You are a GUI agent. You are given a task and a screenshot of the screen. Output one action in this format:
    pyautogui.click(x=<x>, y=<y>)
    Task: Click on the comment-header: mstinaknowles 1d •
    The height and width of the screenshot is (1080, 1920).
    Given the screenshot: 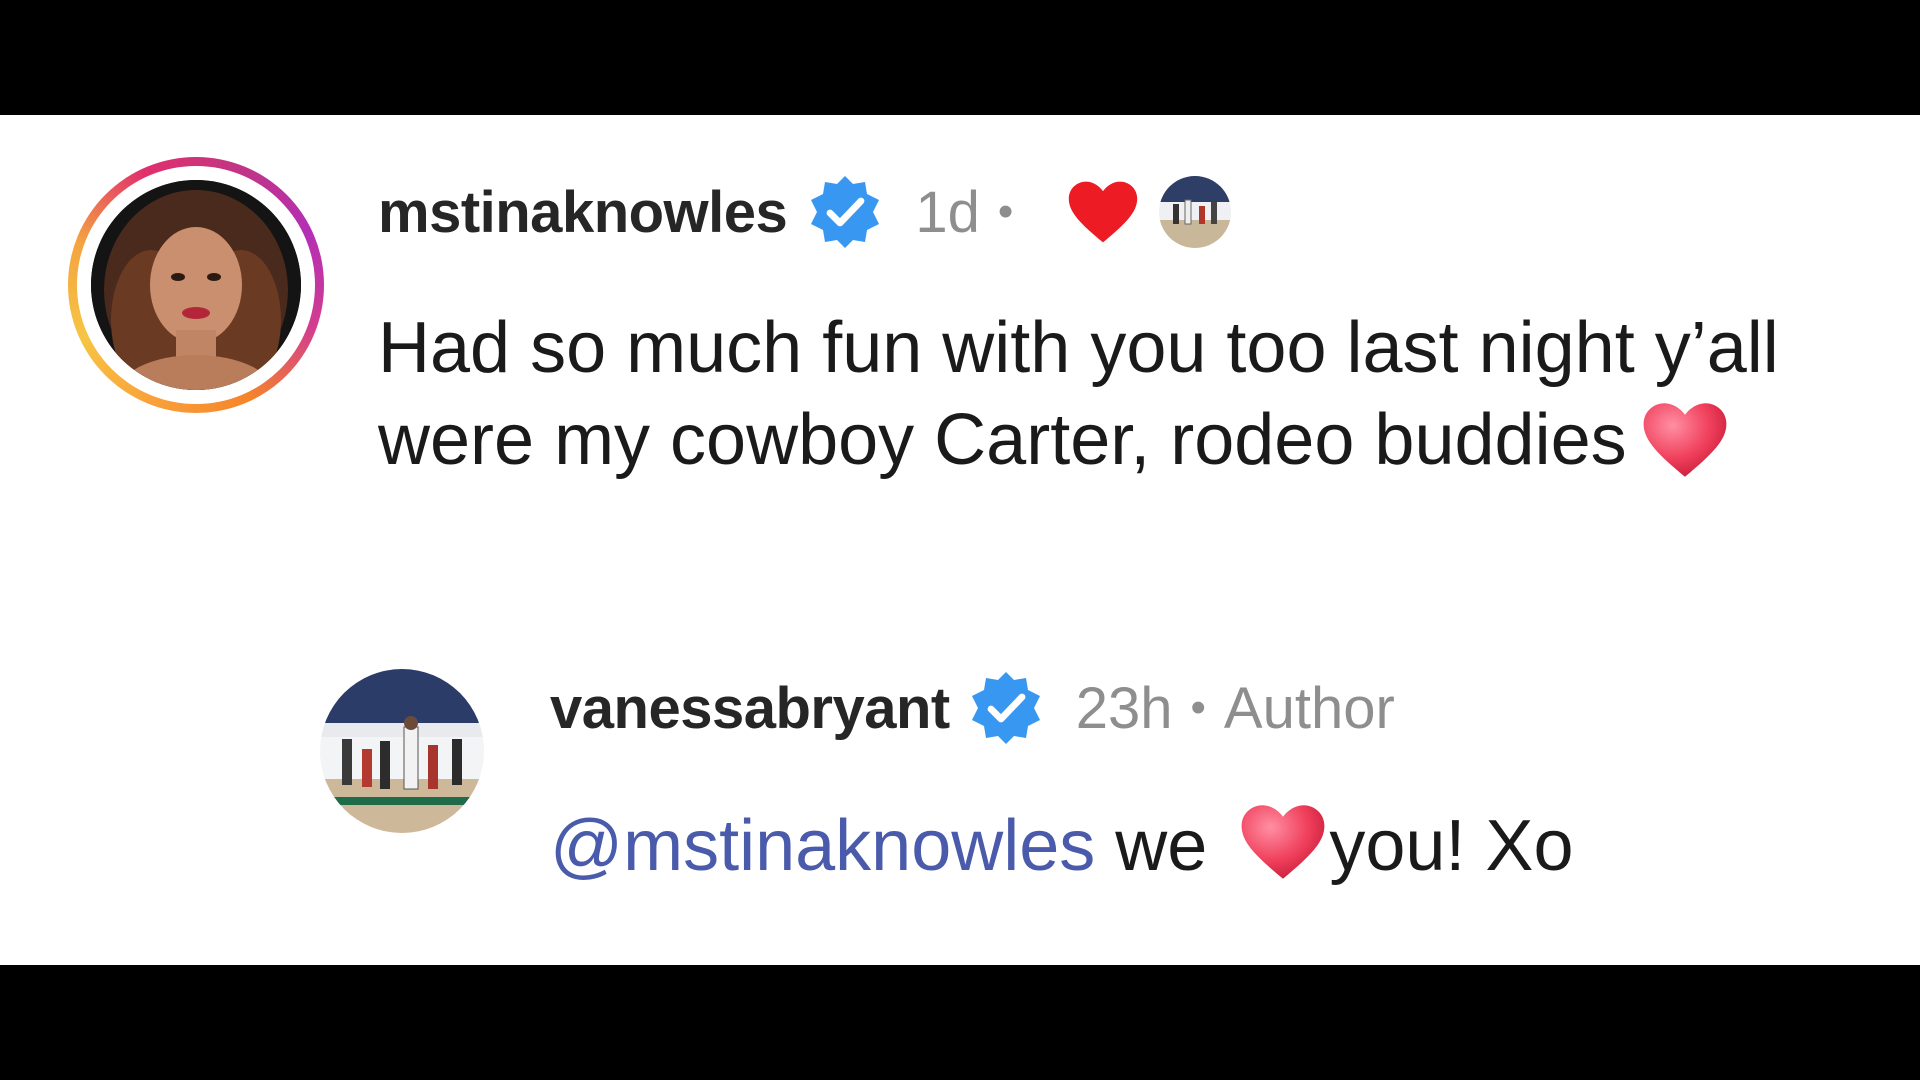 What is the action you would take?
    pyautogui.click(x=805, y=212)
    